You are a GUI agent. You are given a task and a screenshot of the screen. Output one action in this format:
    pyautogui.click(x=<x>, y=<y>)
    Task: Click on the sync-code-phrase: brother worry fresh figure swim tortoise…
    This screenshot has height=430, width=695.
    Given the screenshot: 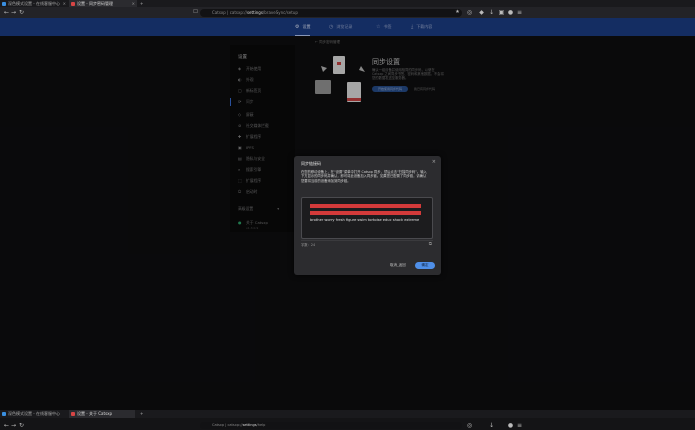 What is the action you would take?
    pyautogui.click(x=365, y=220)
    